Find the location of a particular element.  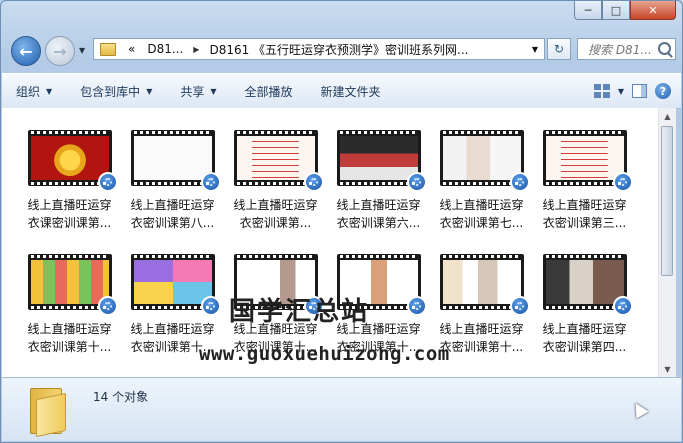

include-in-library-menu: 包含到库中 ▼ is located at coordinates (116, 91).